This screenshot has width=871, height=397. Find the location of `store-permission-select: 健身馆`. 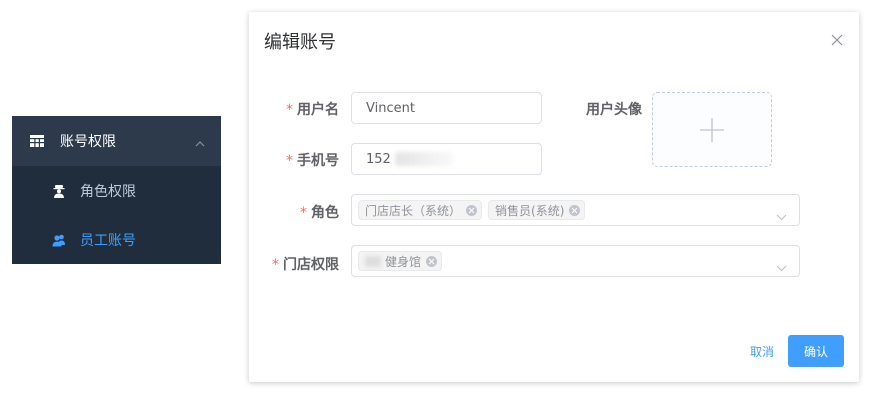

store-permission-select: 健身馆 is located at coordinates (575, 261).